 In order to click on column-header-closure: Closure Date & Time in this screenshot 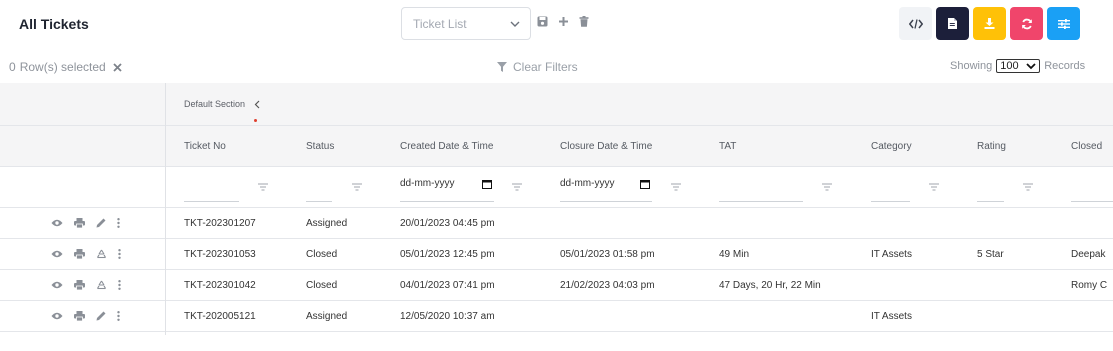, I will do `click(606, 146)`.